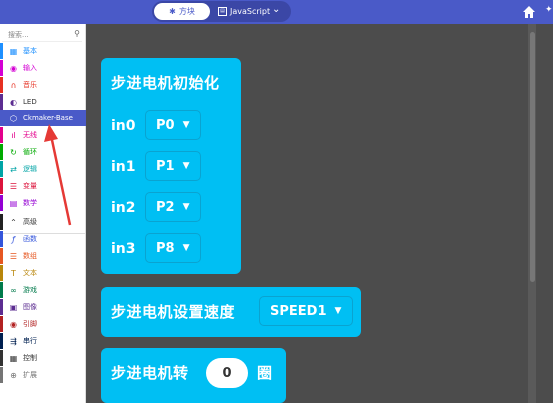 Image resolution: width=553 pixels, height=403 pixels. What do you see at coordinates (150, 373) in the screenshot?
I see `block-title: 步进电机转` at bounding box center [150, 373].